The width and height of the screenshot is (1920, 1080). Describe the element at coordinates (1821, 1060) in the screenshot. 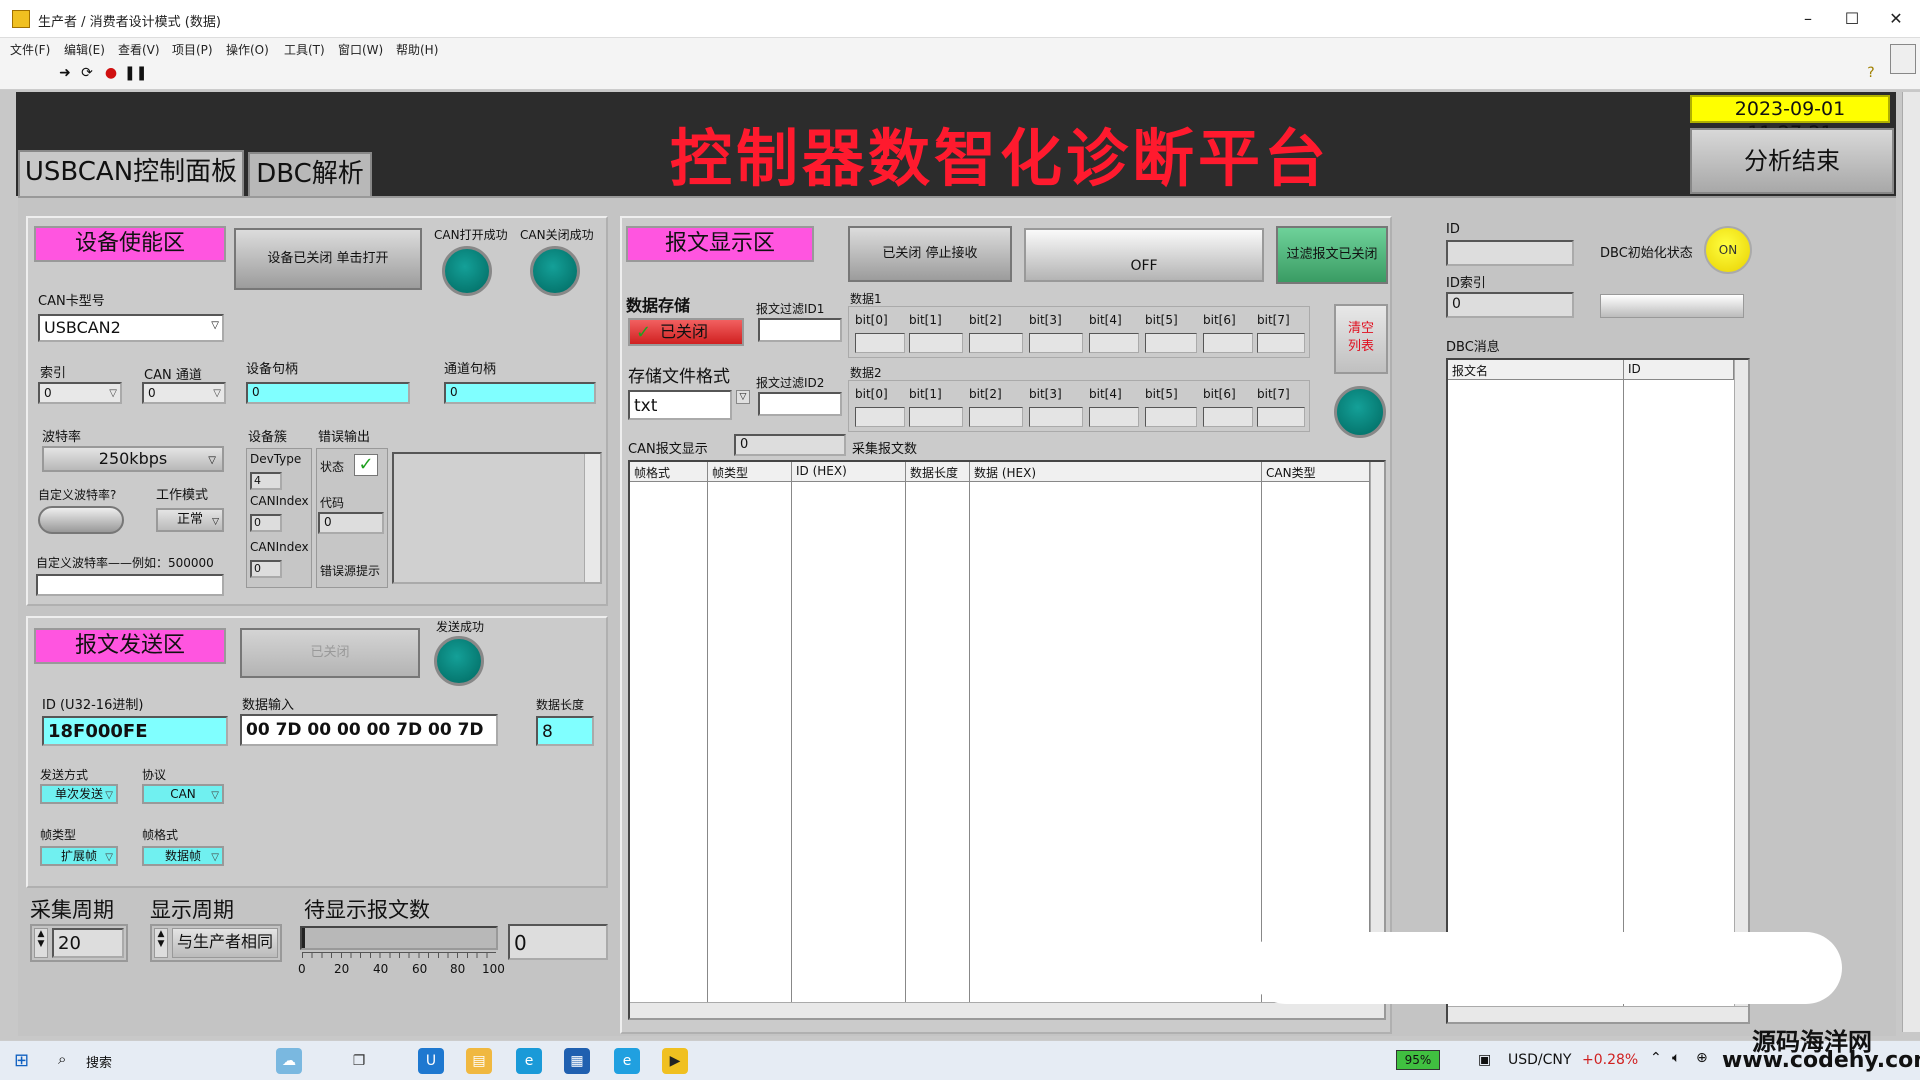

I see `watermark-url: www.codehy.com` at that location.